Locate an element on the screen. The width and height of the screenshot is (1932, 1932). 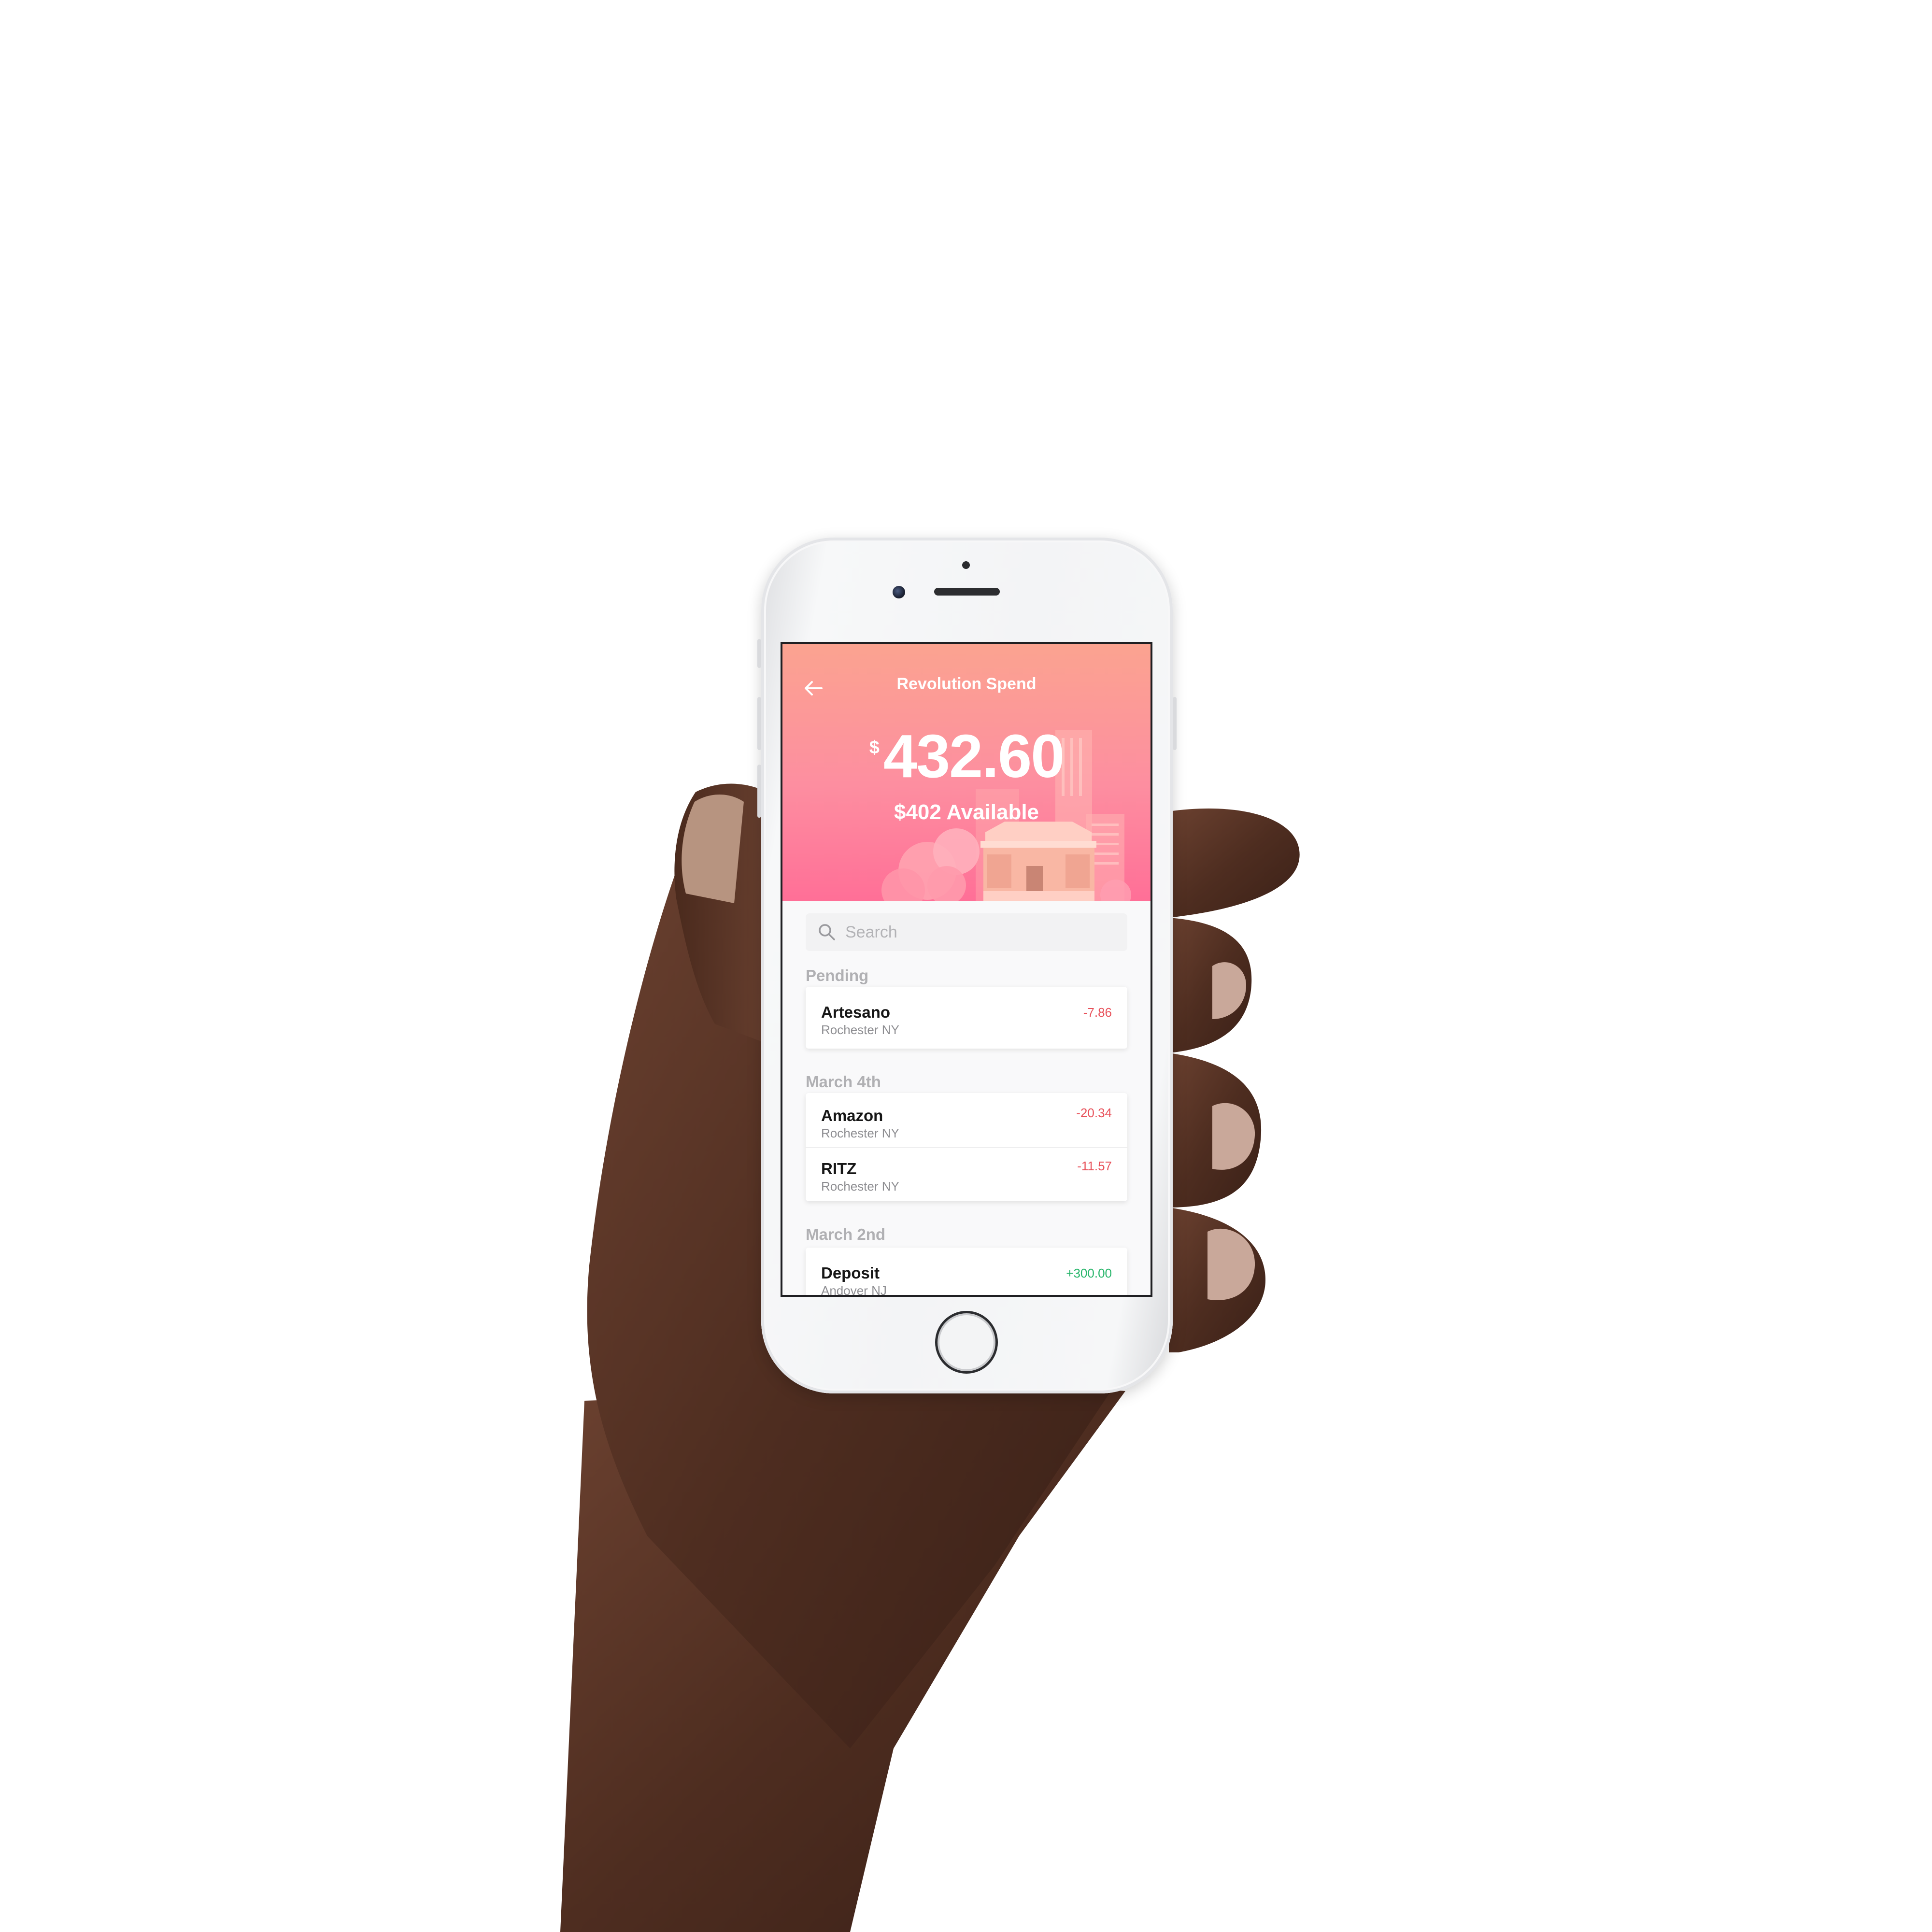
search-bar is located at coordinates (966, 932).